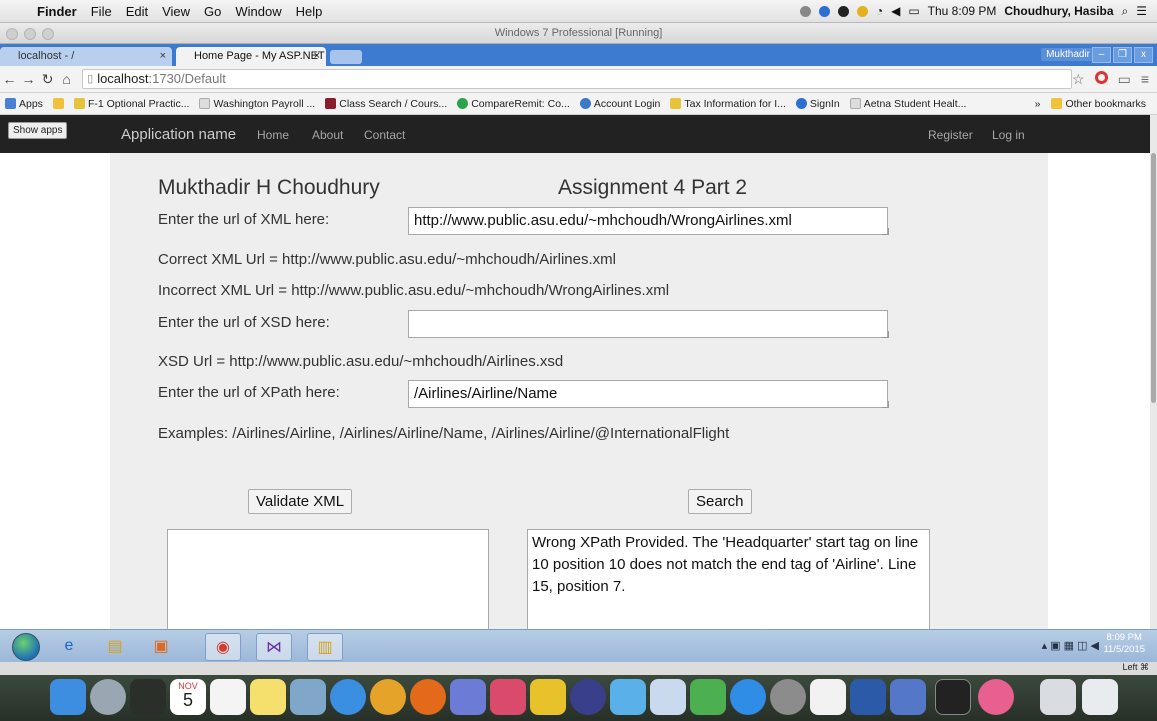 The image size is (1157, 721). Describe the element at coordinates (308, 697) in the screenshot. I see `preview-dock-icon` at that location.